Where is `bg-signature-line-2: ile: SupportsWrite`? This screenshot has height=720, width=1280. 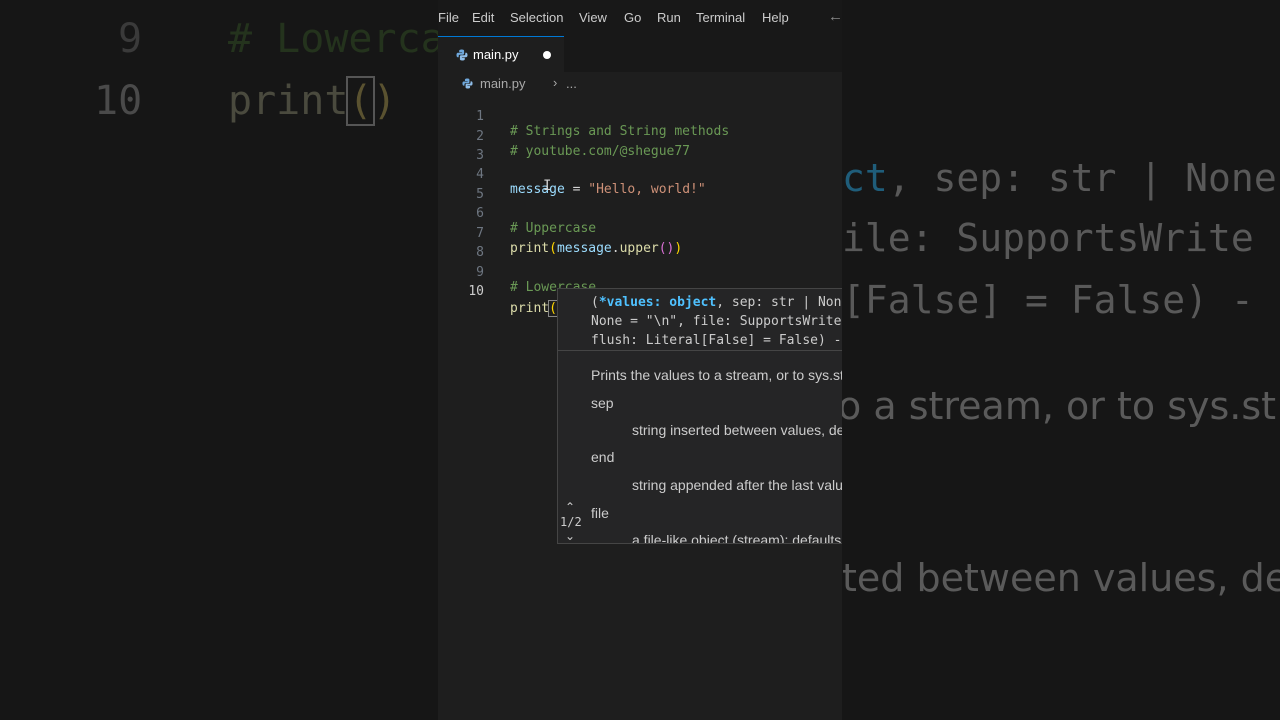 bg-signature-line-2: ile: SupportsWrite is located at coordinates (1048, 238).